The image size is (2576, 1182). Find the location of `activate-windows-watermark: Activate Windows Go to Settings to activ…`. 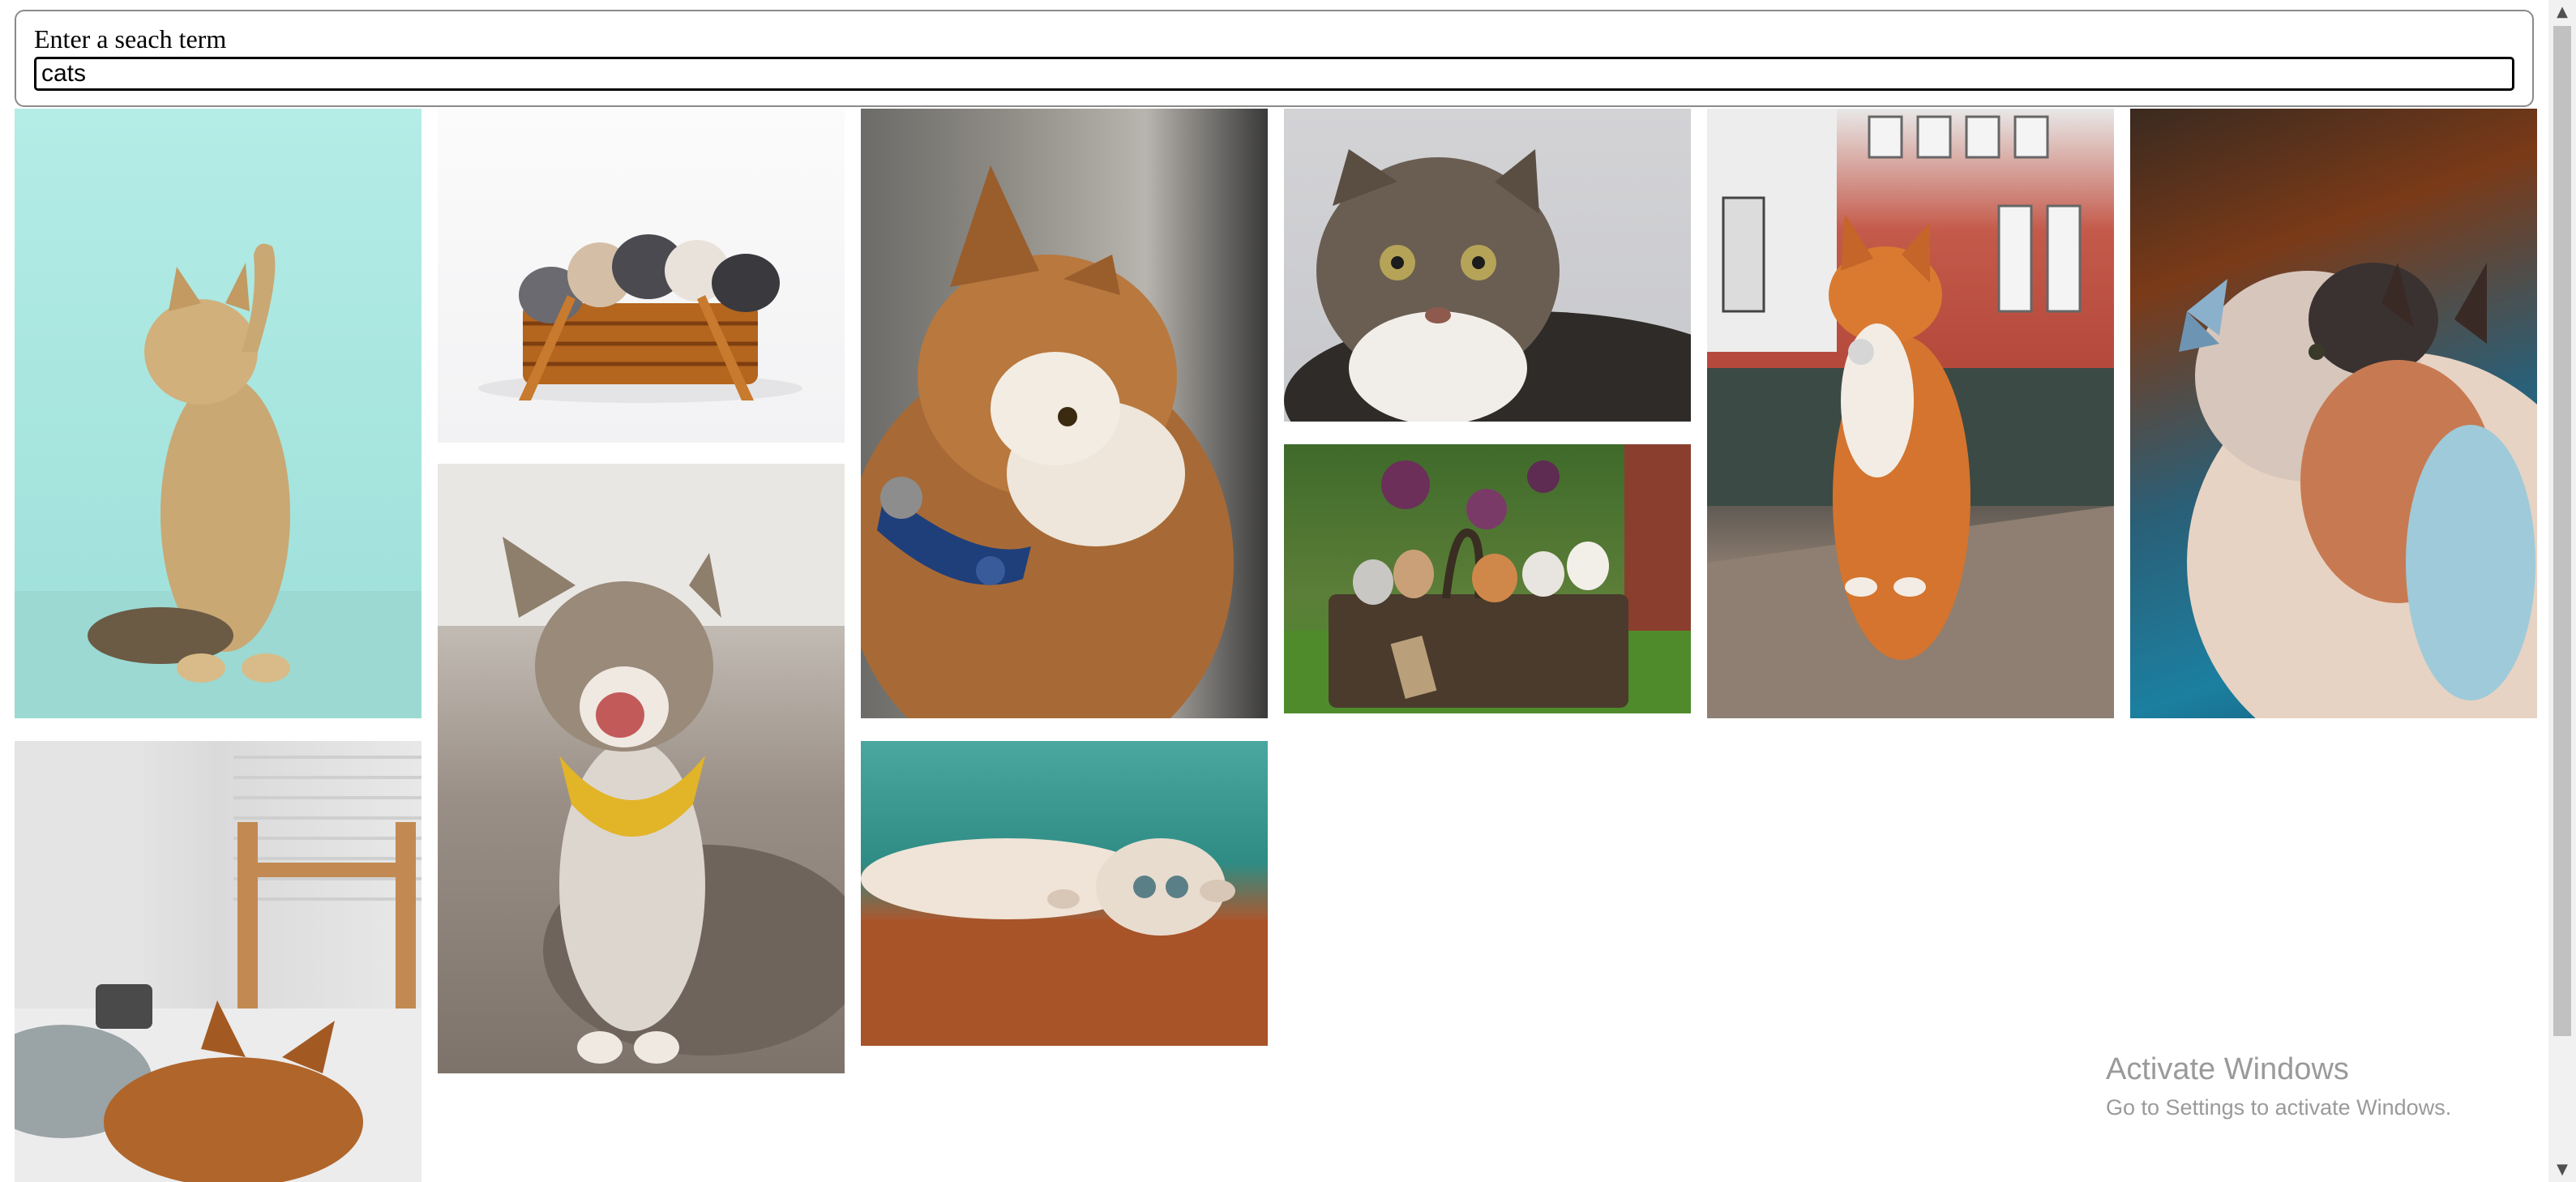

activate-windows-watermark: Activate Windows Go to Settings to activ… is located at coordinates (2278, 1086).